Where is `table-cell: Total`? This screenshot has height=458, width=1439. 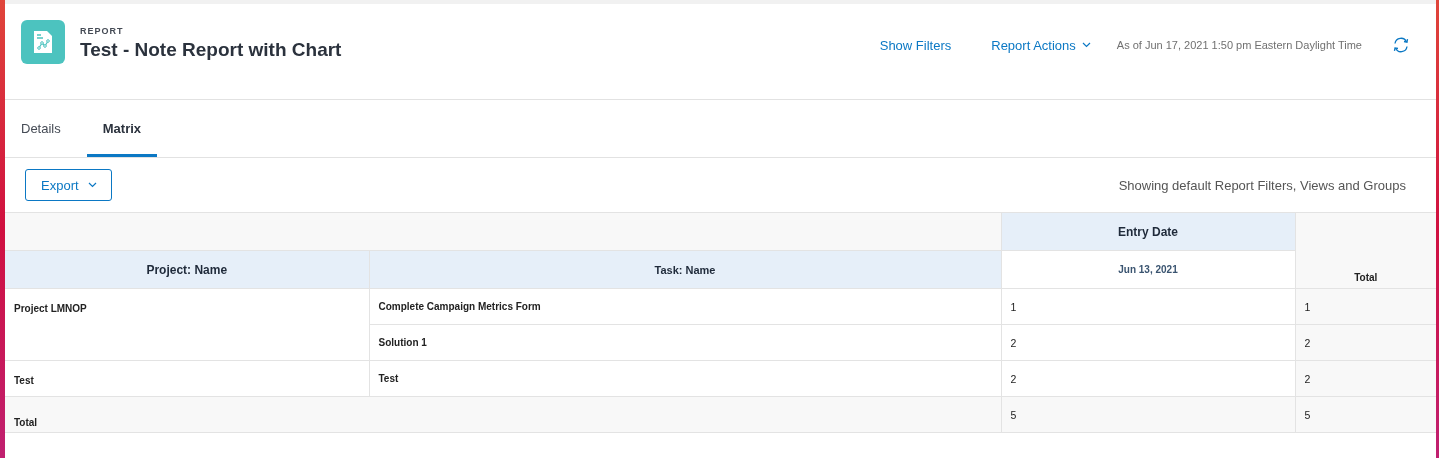
table-cell: Total is located at coordinates (503, 414).